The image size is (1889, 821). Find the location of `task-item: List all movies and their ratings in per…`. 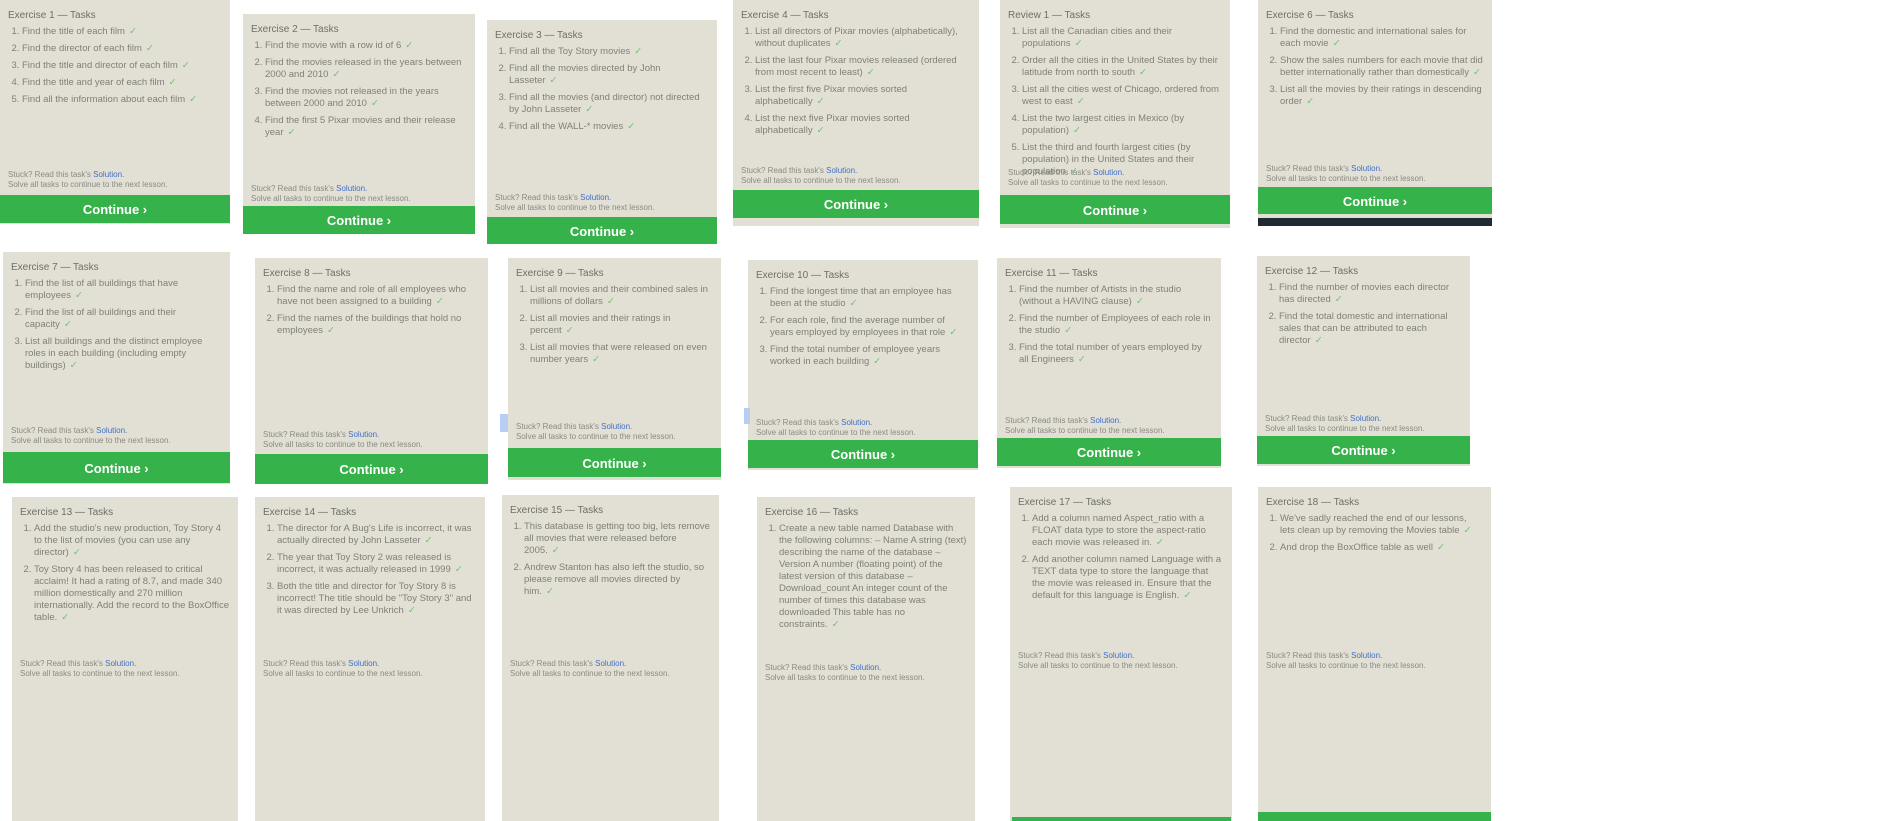

task-item: List all movies and their ratings in per… is located at coordinates (621, 325).